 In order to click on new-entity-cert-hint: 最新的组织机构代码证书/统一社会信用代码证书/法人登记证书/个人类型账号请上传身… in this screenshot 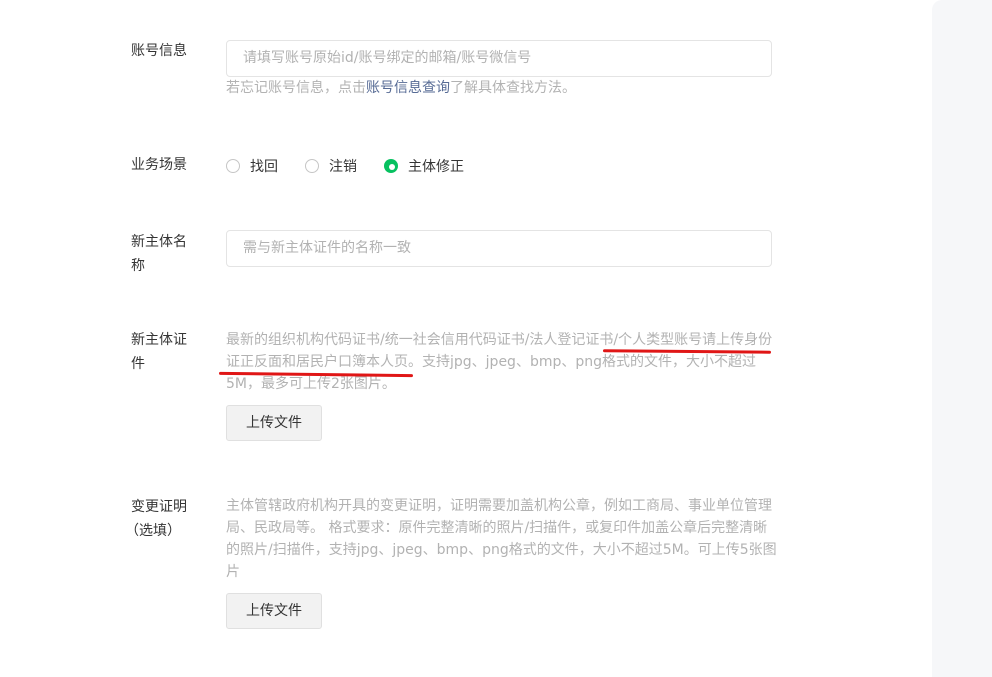, I will do `click(499, 362)`.